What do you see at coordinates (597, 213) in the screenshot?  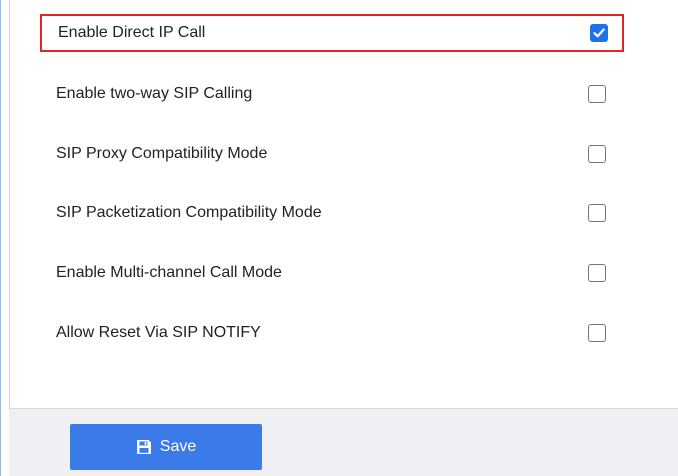 I see `sip-packetization-compat-checkbox` at bounding box center [597, 213].